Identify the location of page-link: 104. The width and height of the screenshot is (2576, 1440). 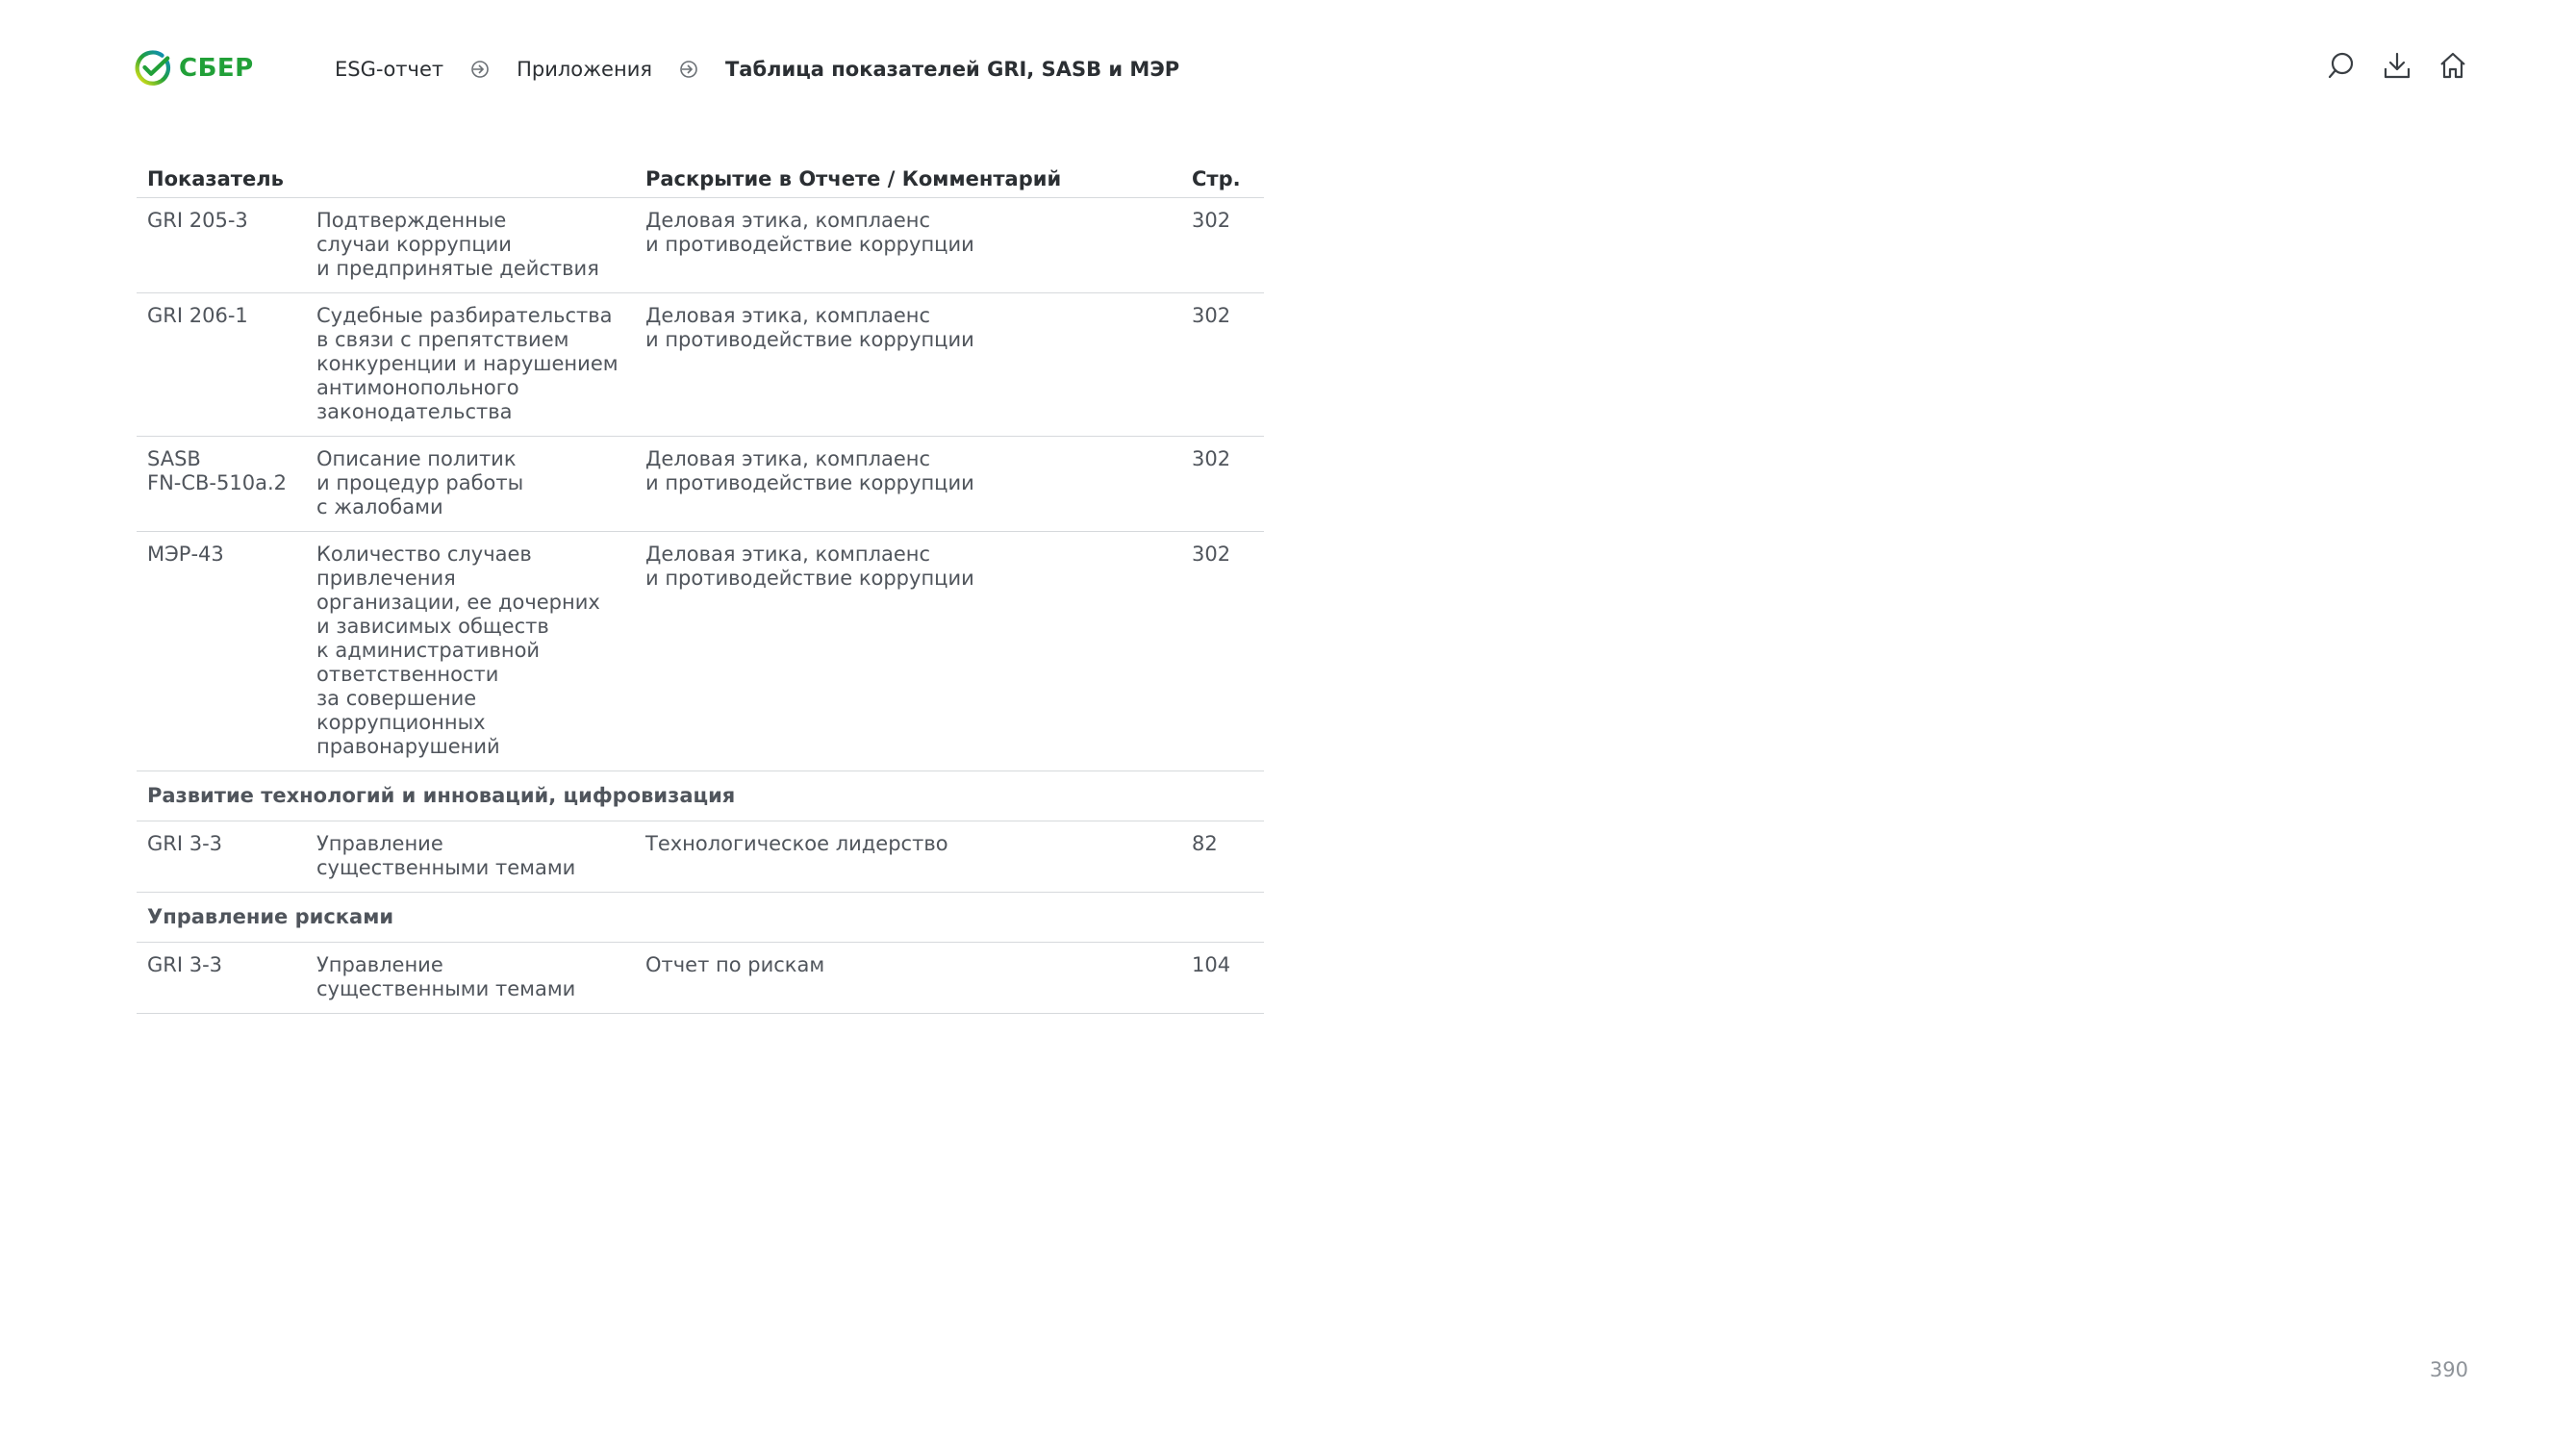
(1222, 978).